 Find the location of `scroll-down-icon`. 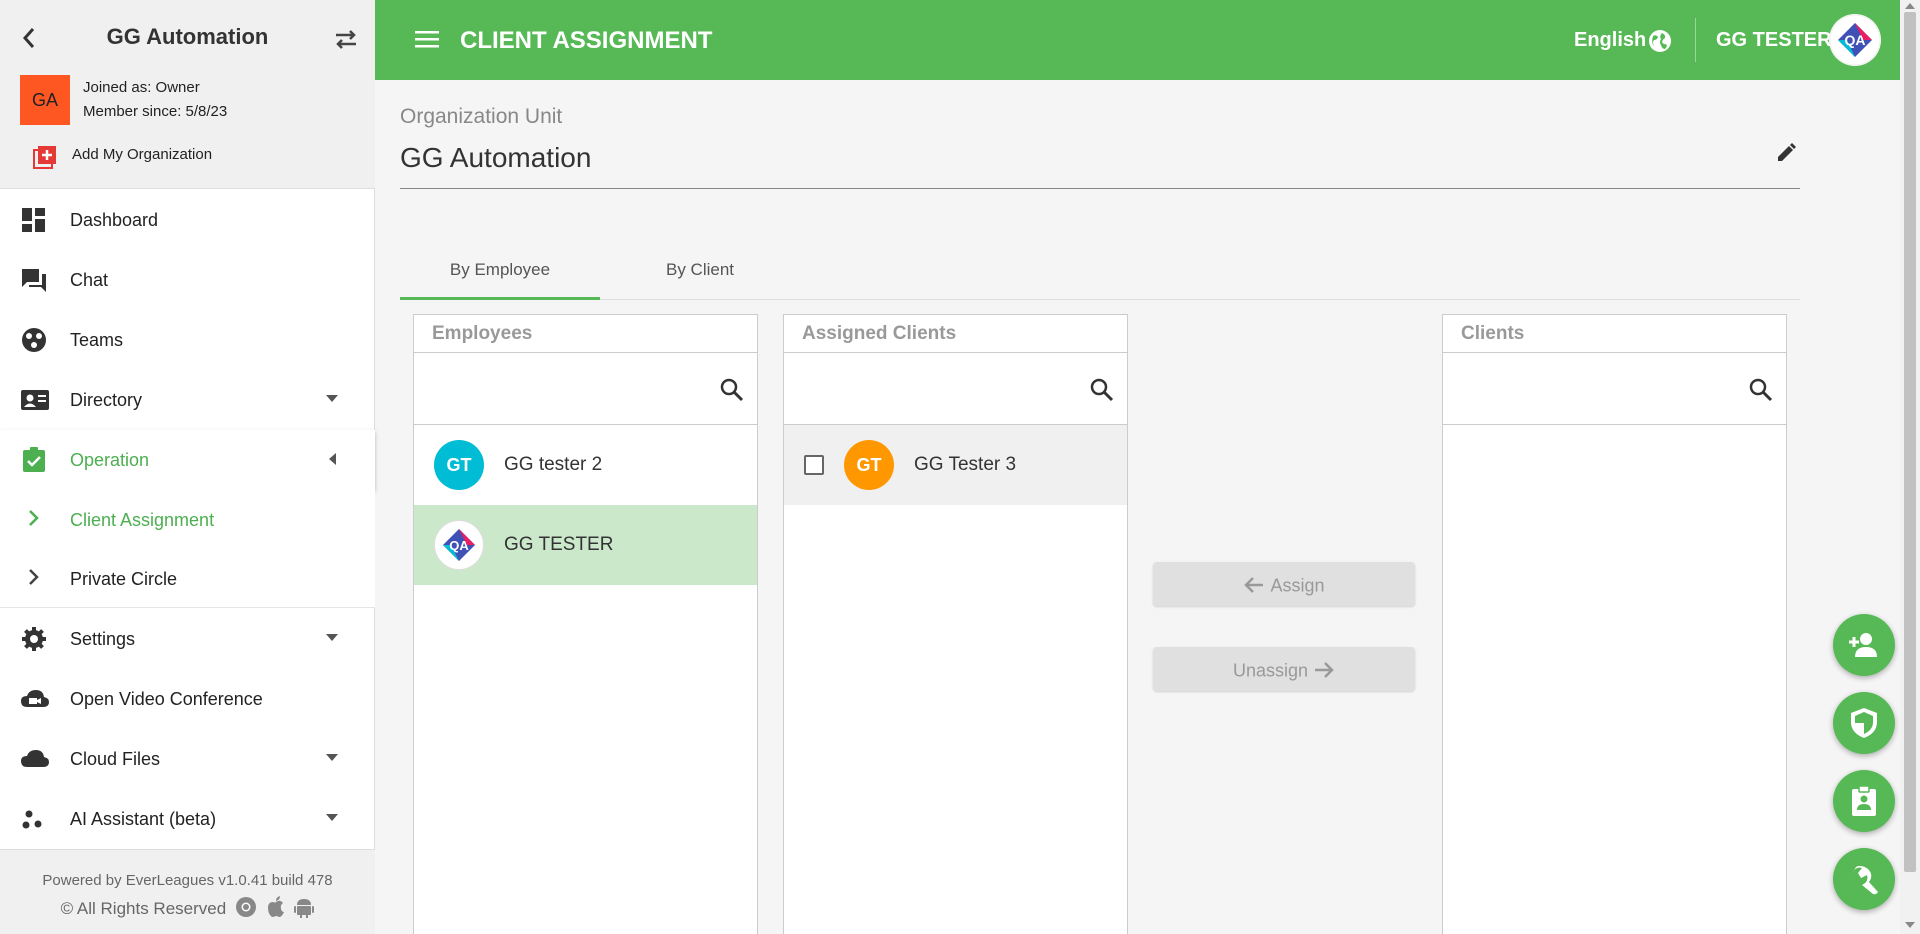

scroll-down-icon is located at coordinates (1910, 925).